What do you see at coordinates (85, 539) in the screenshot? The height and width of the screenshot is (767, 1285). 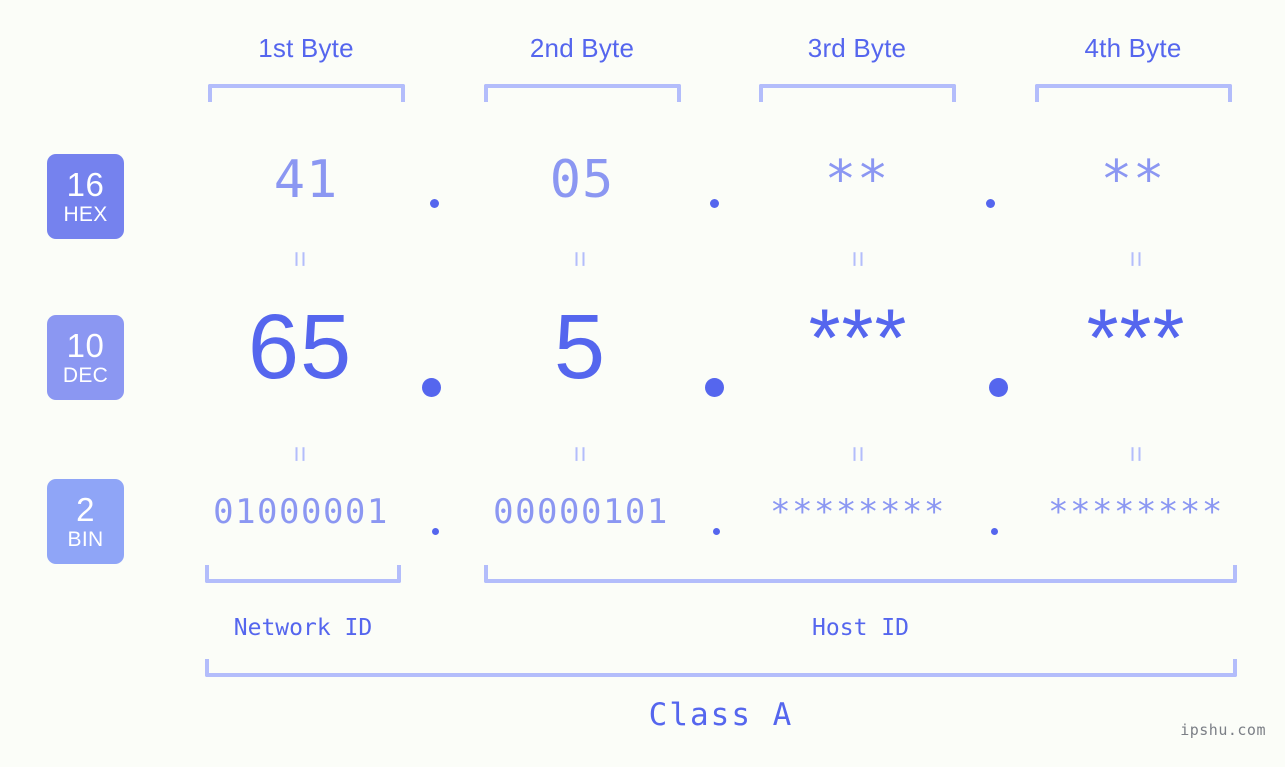 I see `base-badge-bin-name: BIN` at bounding box center [85, 539].